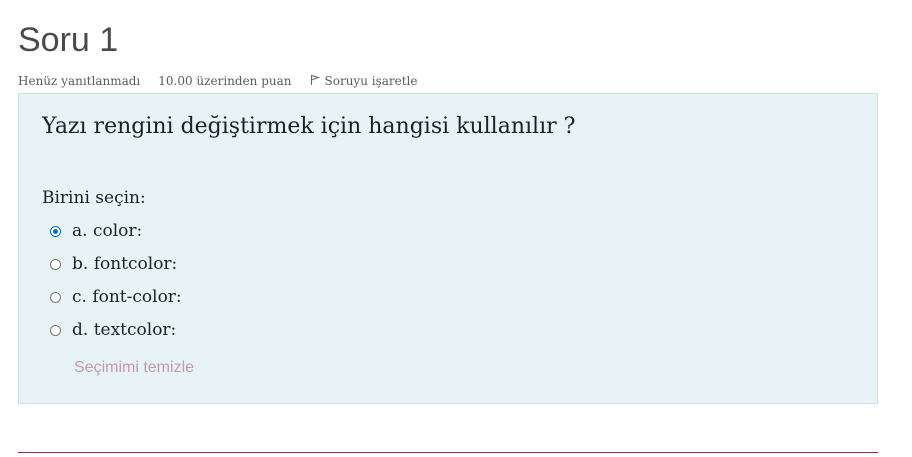 This screenshot has height=457, width=912. Describe the element at coordinates (317, 80) in the screenshot. I see `flag-icon` at that location.